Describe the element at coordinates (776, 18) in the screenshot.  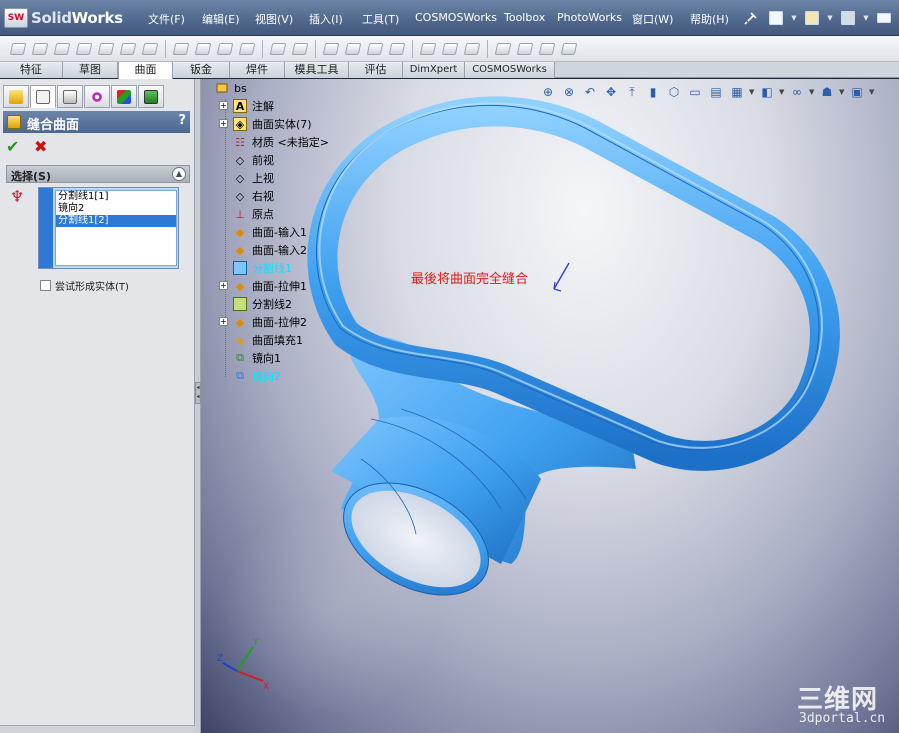
I see `new-document-icon` at that location.